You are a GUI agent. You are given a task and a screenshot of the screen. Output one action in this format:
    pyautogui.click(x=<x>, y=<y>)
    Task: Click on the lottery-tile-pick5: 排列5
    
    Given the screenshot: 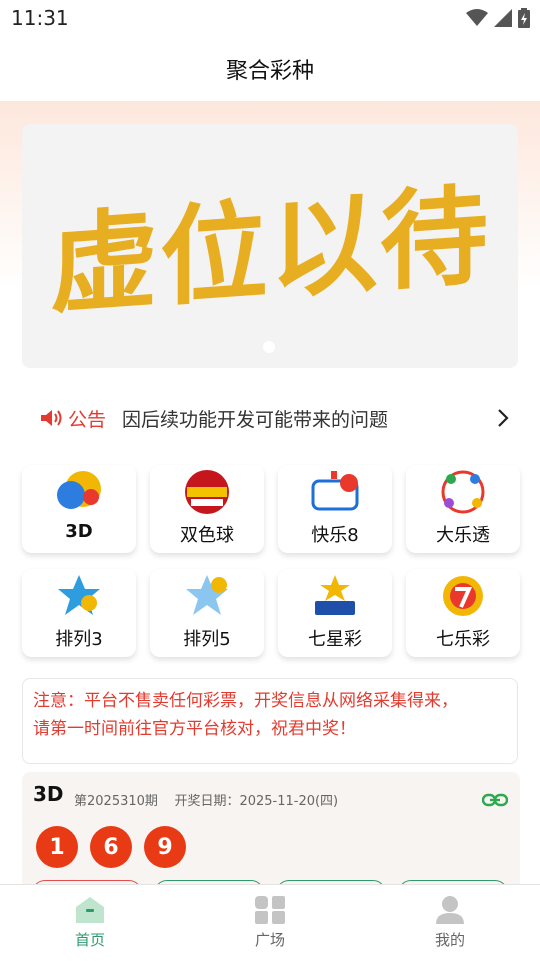 What is the action you would take?
    pyautogui.click(x=207, y=613)
    